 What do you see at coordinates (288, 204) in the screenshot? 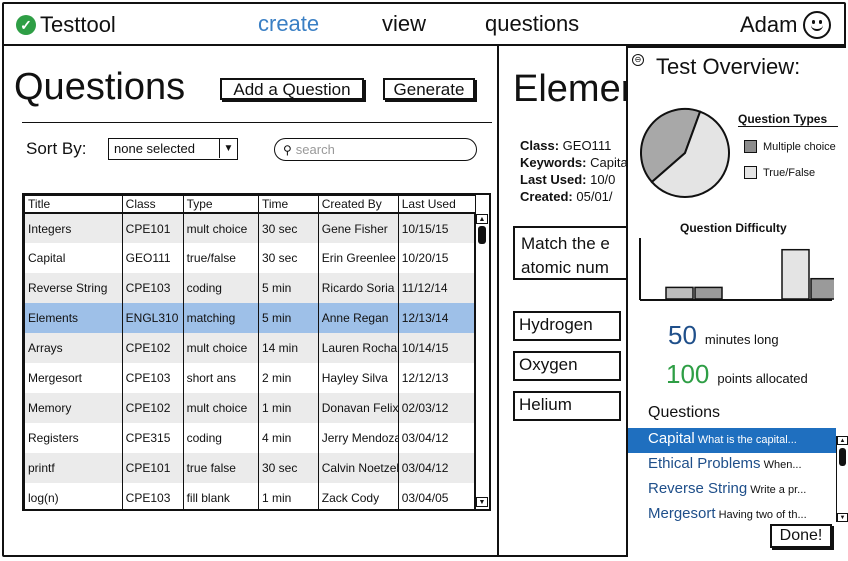
I see `column-header-time: Time` at bounding box center [288, 204].